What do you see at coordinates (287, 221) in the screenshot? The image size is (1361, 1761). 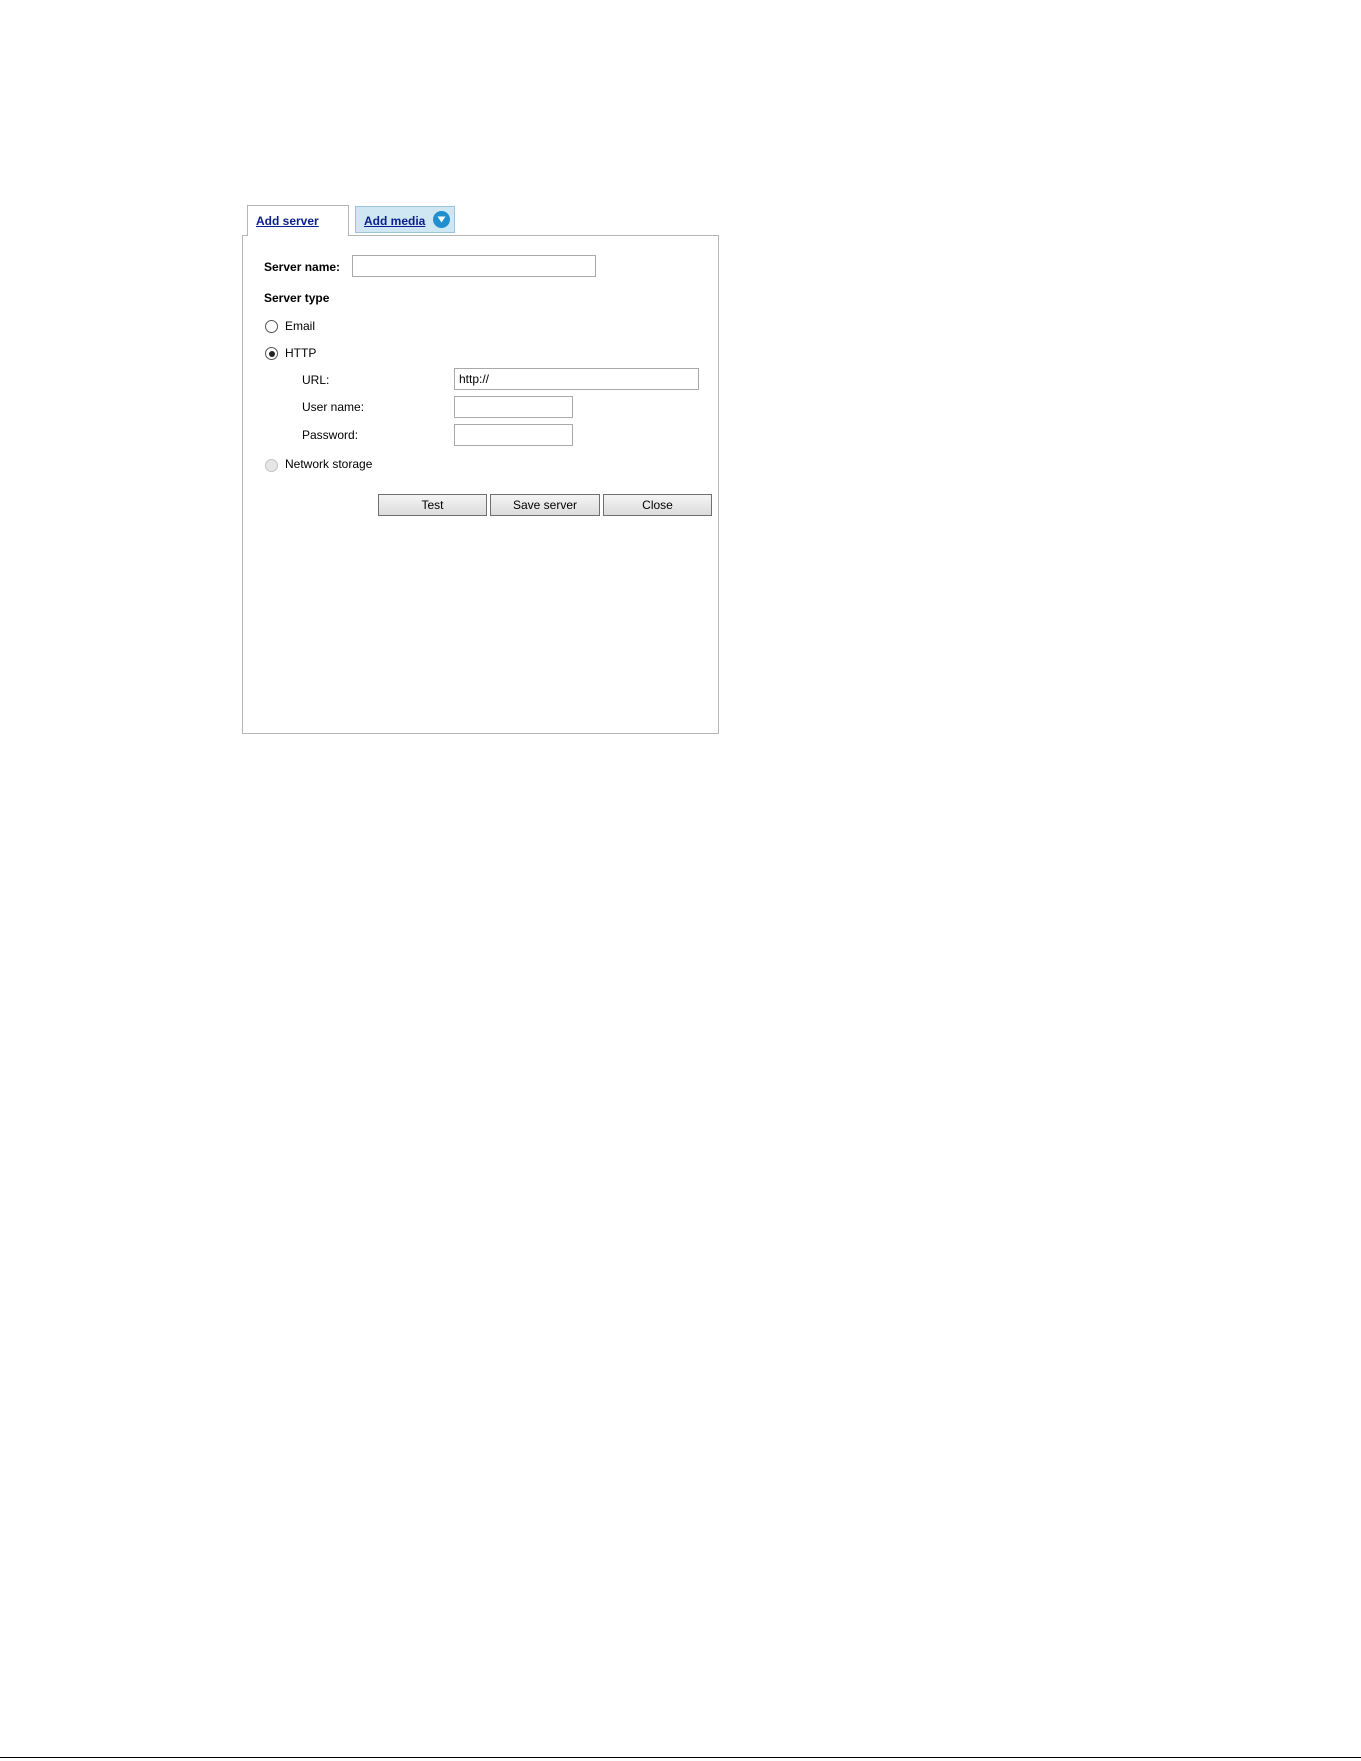 I see `tab-add-server-link: Add server` at bounding box center [287, 221].